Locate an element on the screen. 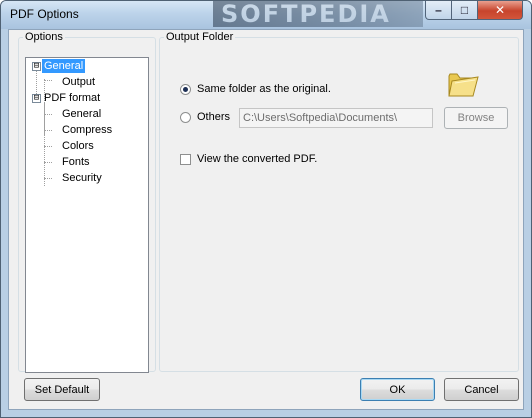 The height and width of the screenshot is (418, 532). maximize-button: □ is located at coordinates (464, 10).